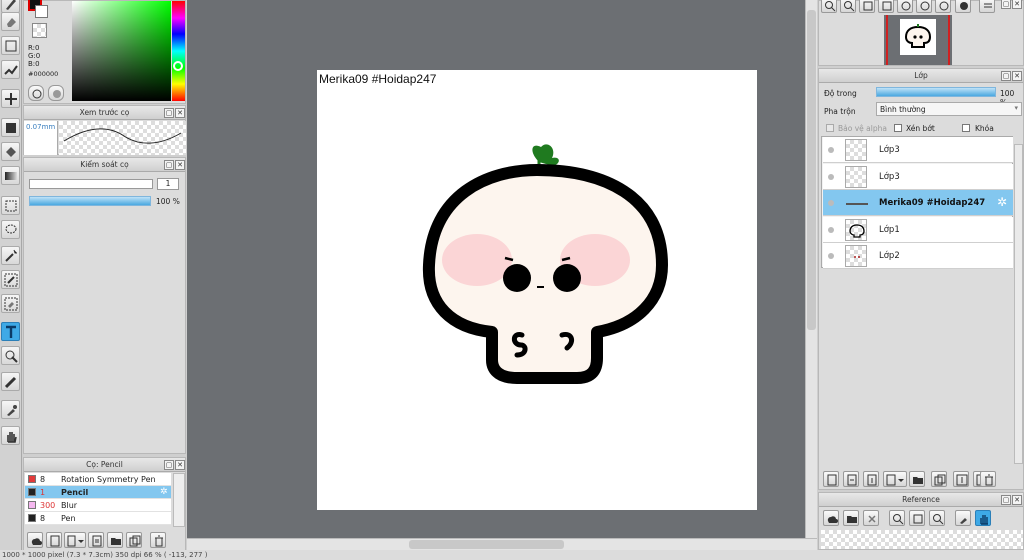 The width and height of the screenshot is (1024, 560). I want to click on layer-folder-button, so click(917, 479).